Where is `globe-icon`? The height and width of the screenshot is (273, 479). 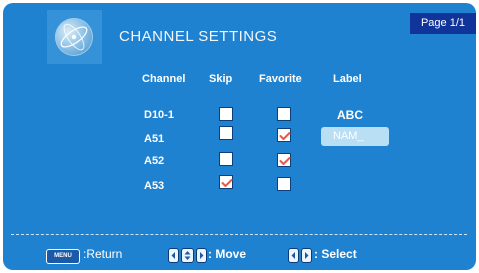 globe-icon is located at coordinates (74, 37).